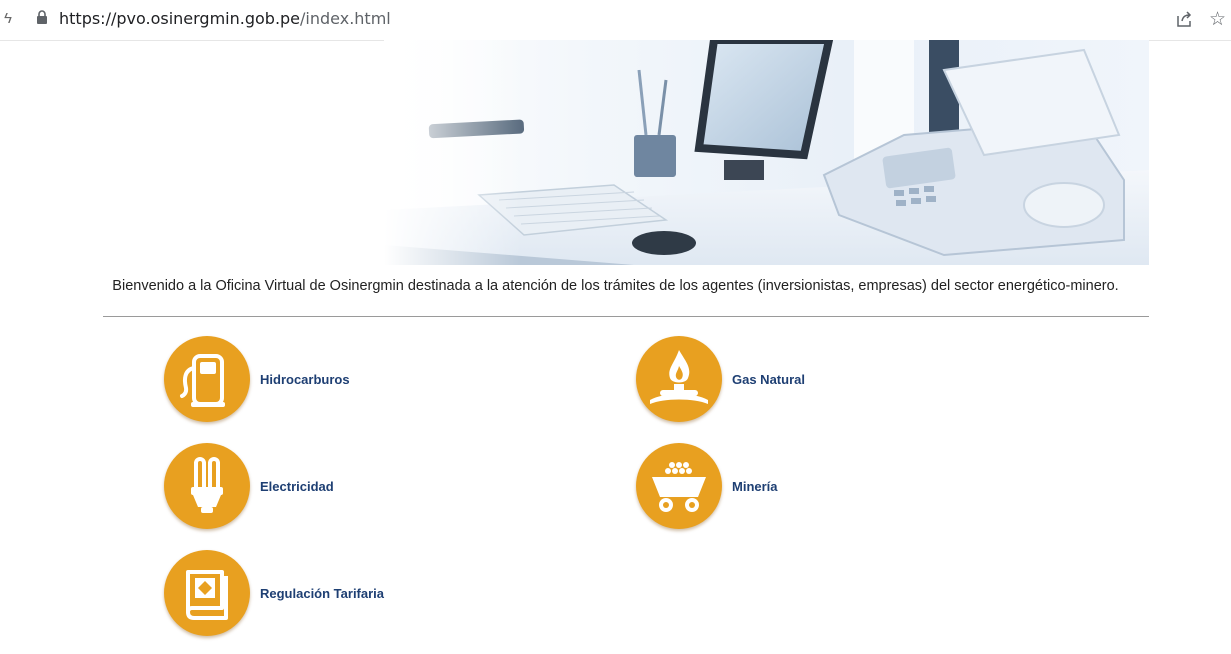 Image resolution: width=1231 pixels, height=654 pixels. What do you see at coordinates (180, 18) in the screenshot?
I see `url-host: https://pvo.osinergmin.gob.pe` at bounding box center [180, 18].